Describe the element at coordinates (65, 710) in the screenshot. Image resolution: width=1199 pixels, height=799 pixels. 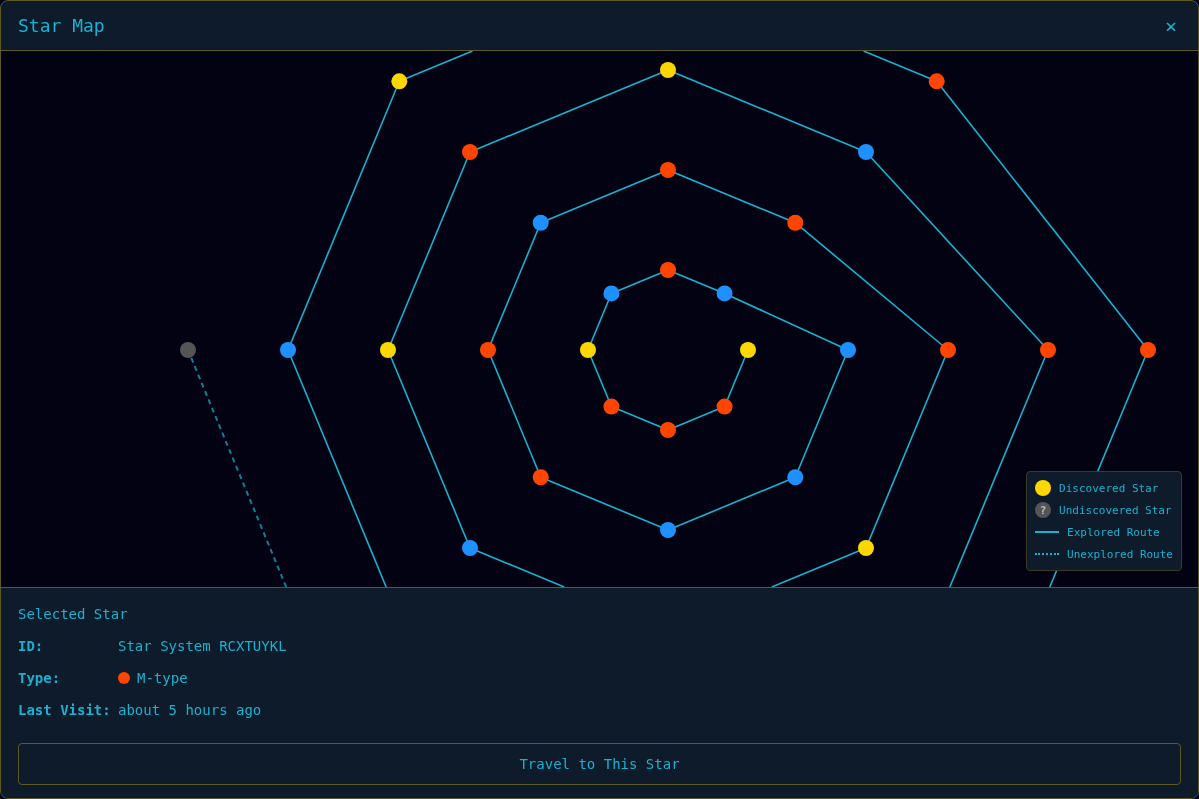
I see `field-label: Last Visit:` at that location.